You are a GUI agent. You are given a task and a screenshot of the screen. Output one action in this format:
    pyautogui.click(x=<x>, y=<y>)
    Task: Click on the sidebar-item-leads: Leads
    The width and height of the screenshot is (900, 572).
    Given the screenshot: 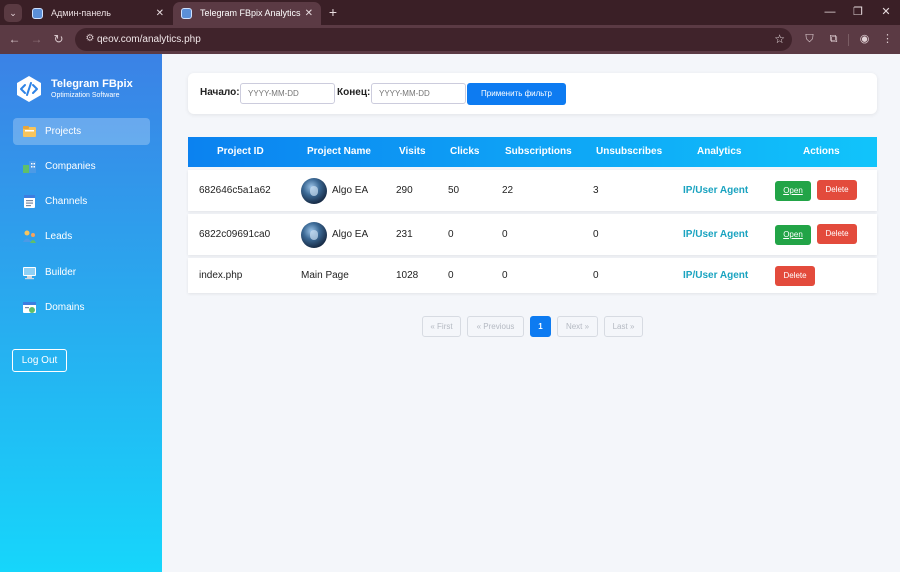 What is the action you would take?
    pyautogui.click(x=81, y=236)
    